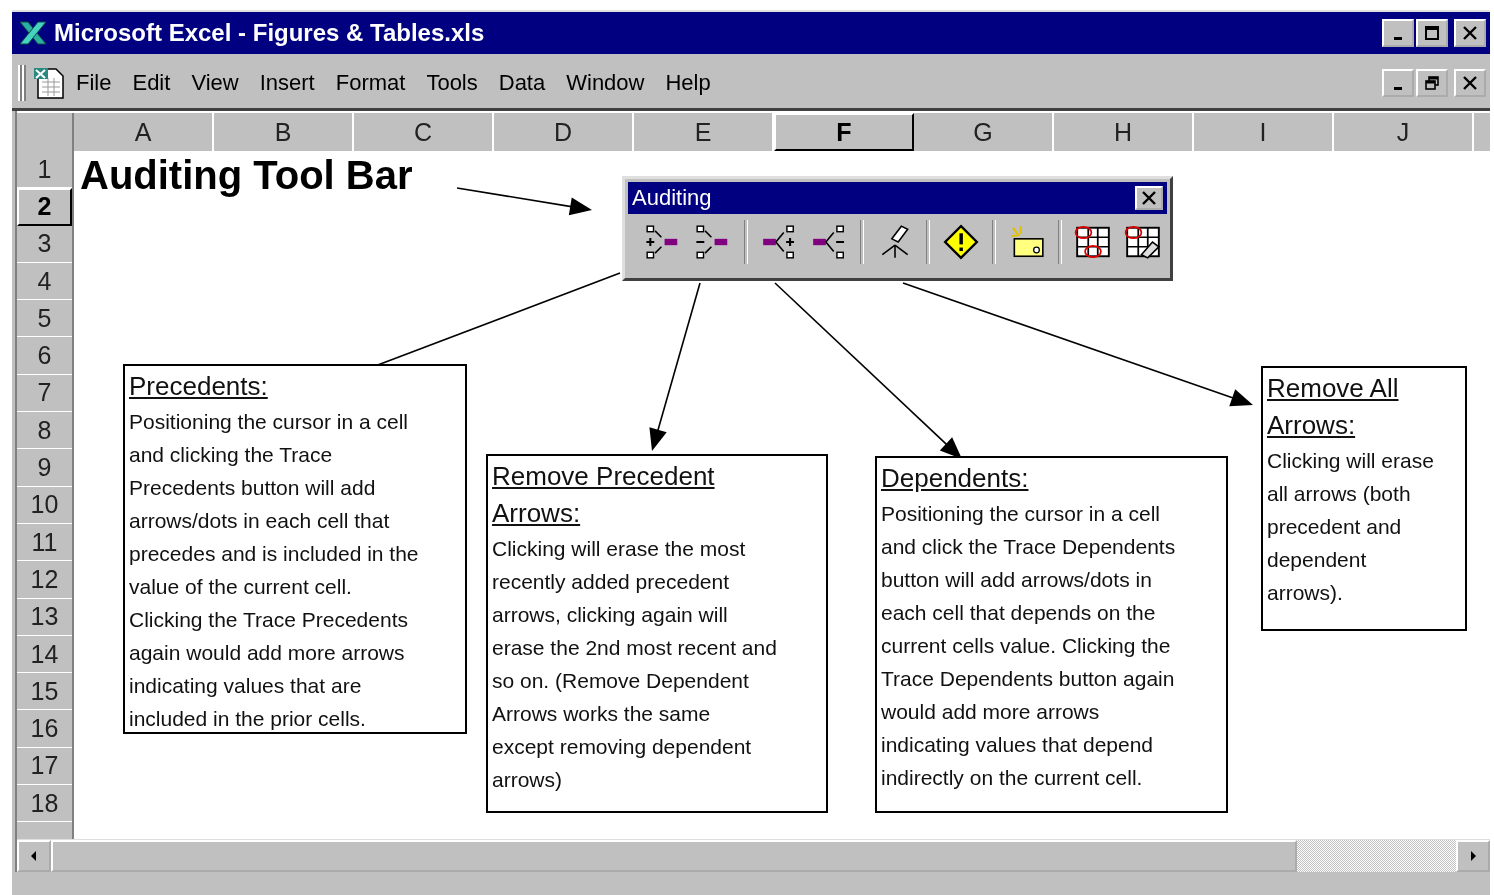  Describe the element at coordinates (44, 729) in the screenshot. I see `row-header: 16` at that location.